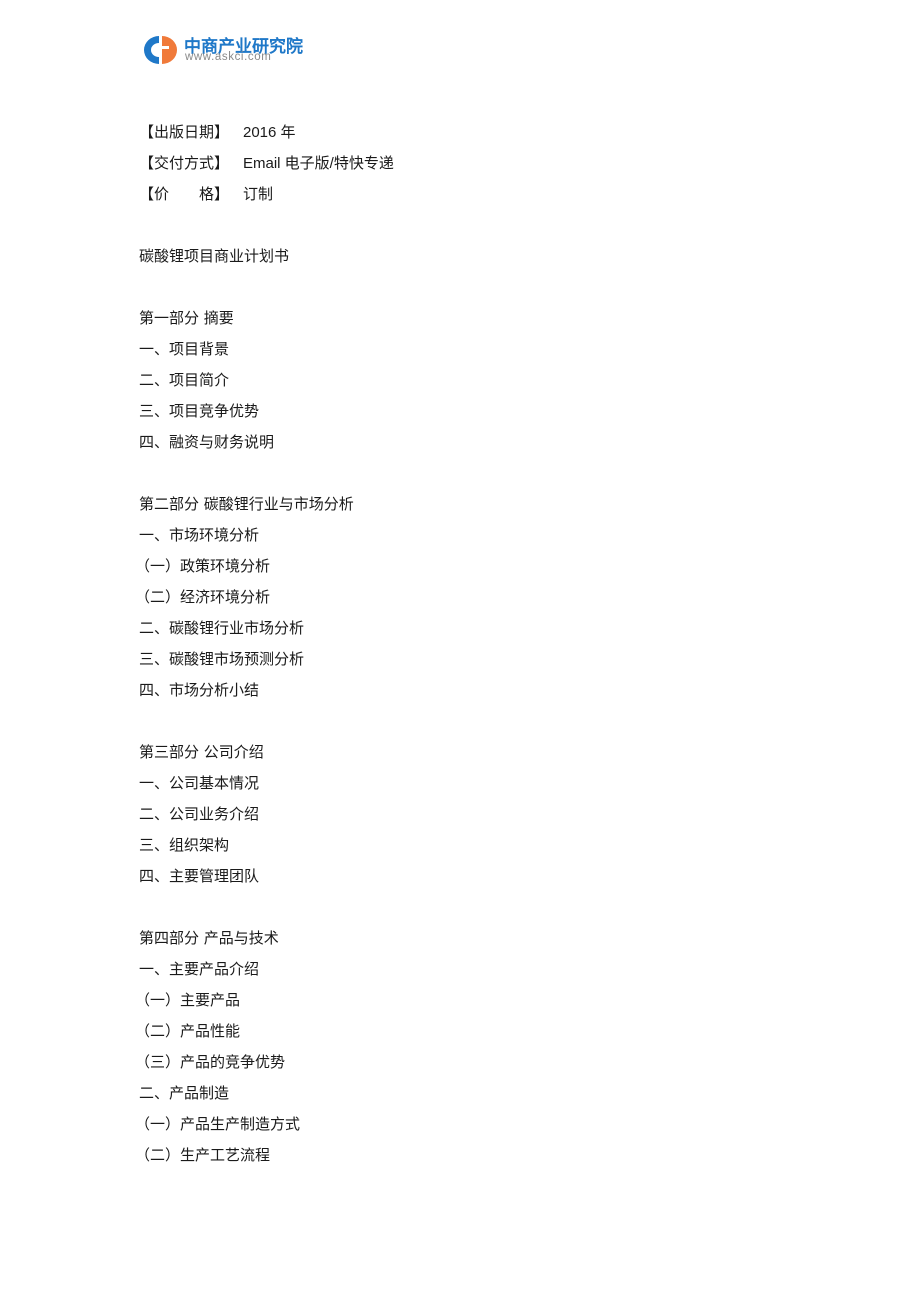 Image resolution: width=920 pixels, height=1302 pixels. Describe the element at coordinates (160, 50) in the screenshot. I see `logo-mark-icon` at that location.